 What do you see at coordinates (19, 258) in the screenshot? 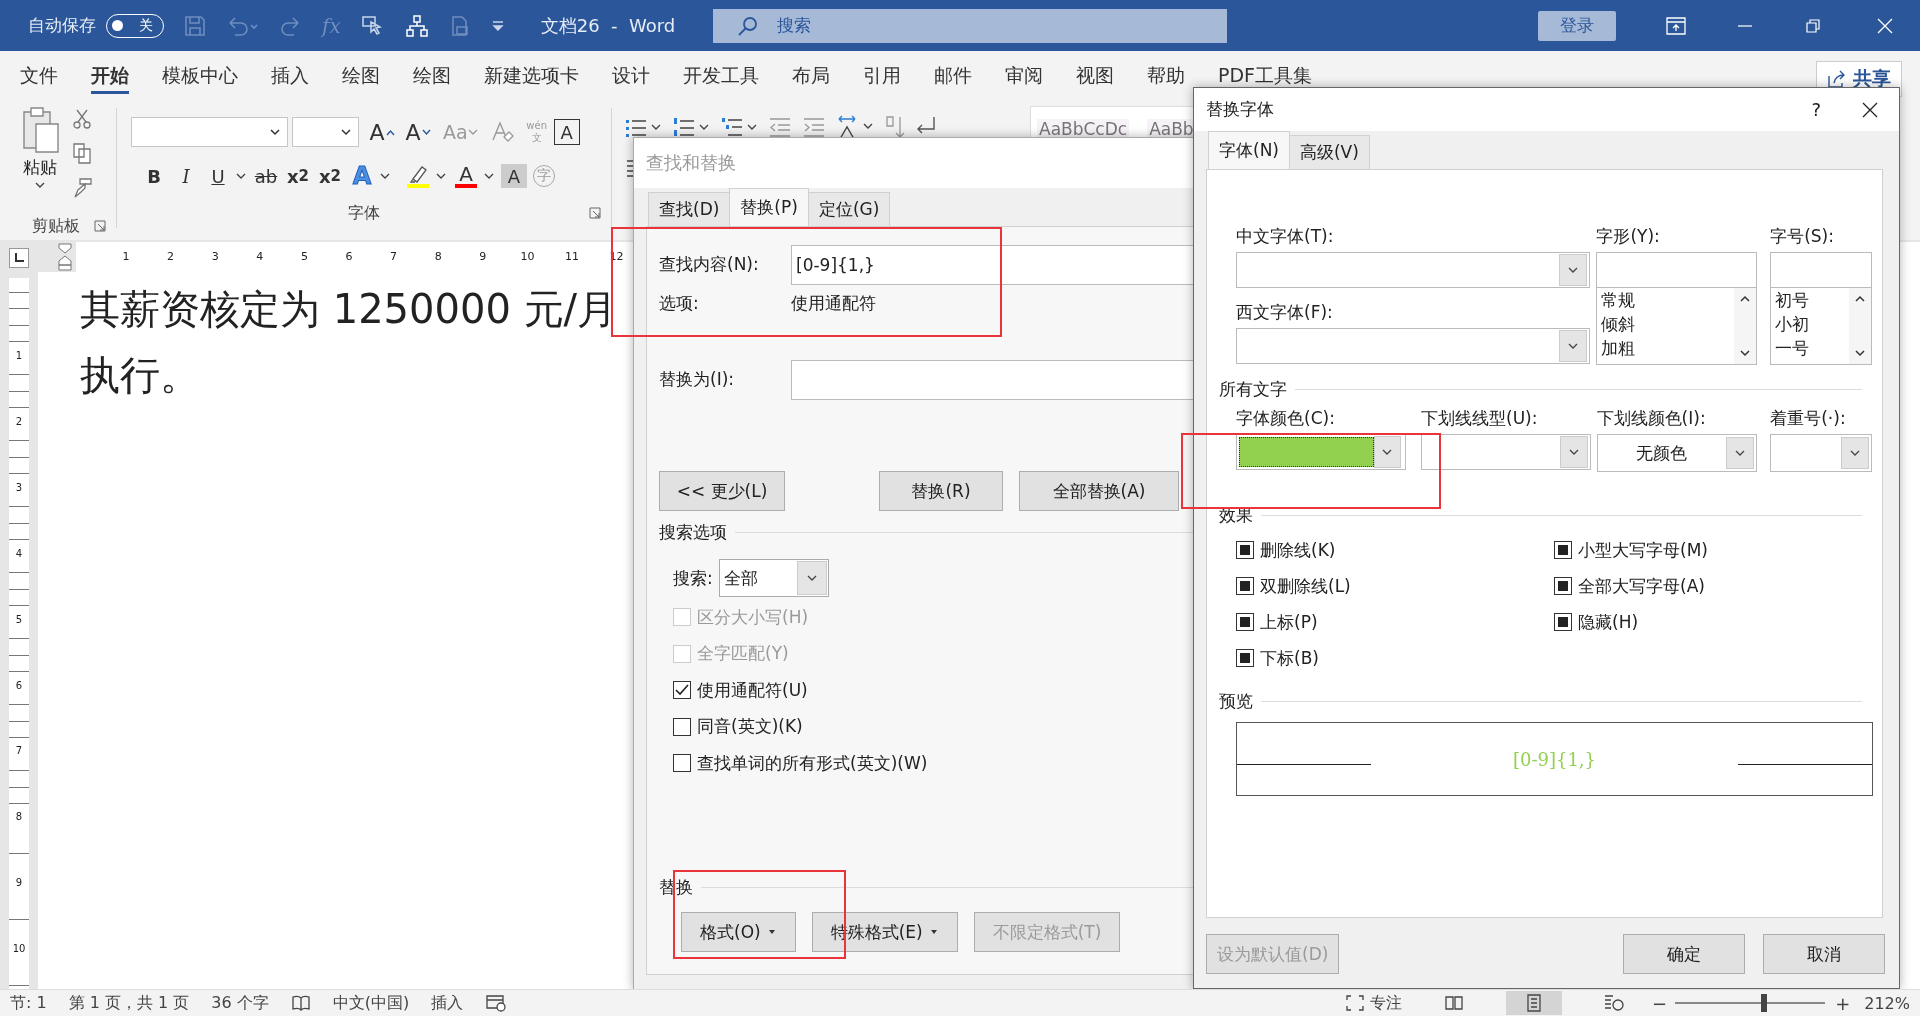
I see `tab-selector-icon` at bounding box center [19, 258].